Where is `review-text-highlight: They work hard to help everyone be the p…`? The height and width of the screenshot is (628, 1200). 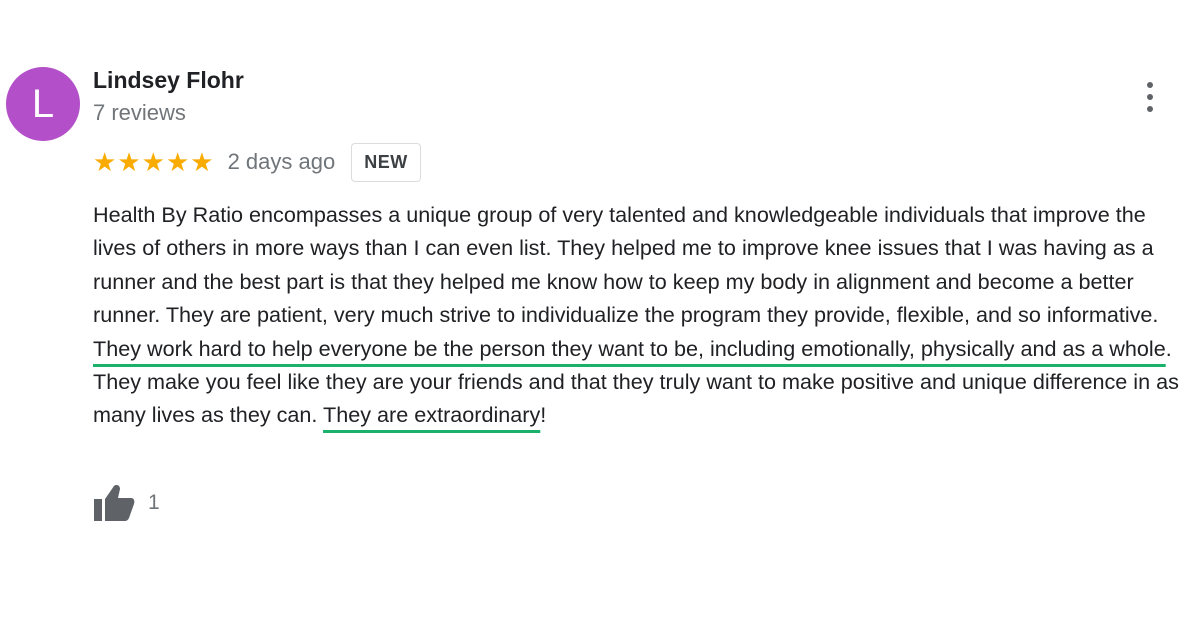
review-text-highlight: They work hard to help everyone be the p… is located at coordinates (629, 348).